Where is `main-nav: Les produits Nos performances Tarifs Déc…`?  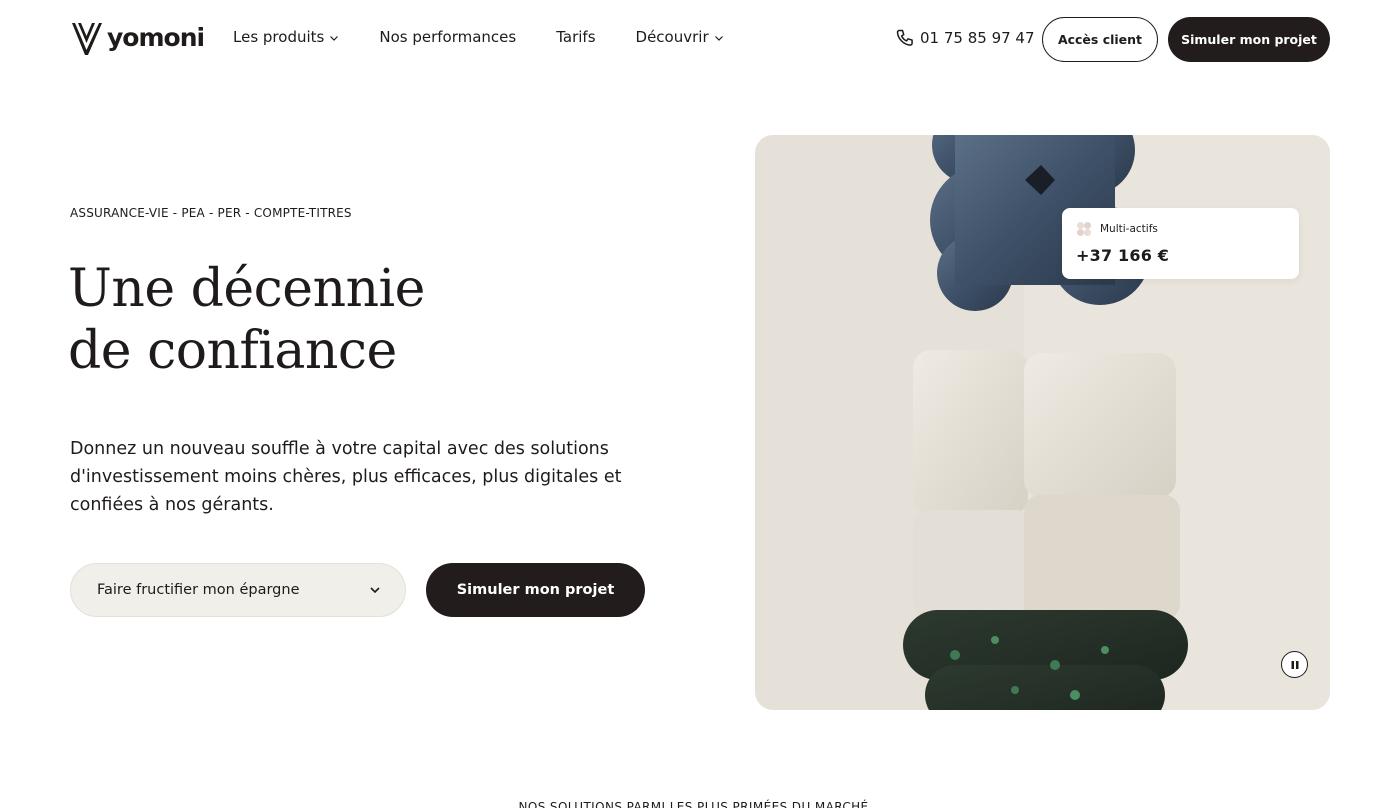
main-nav: Les produits Nos performances Tarifs Déc… is located at coordinates (498, 37).